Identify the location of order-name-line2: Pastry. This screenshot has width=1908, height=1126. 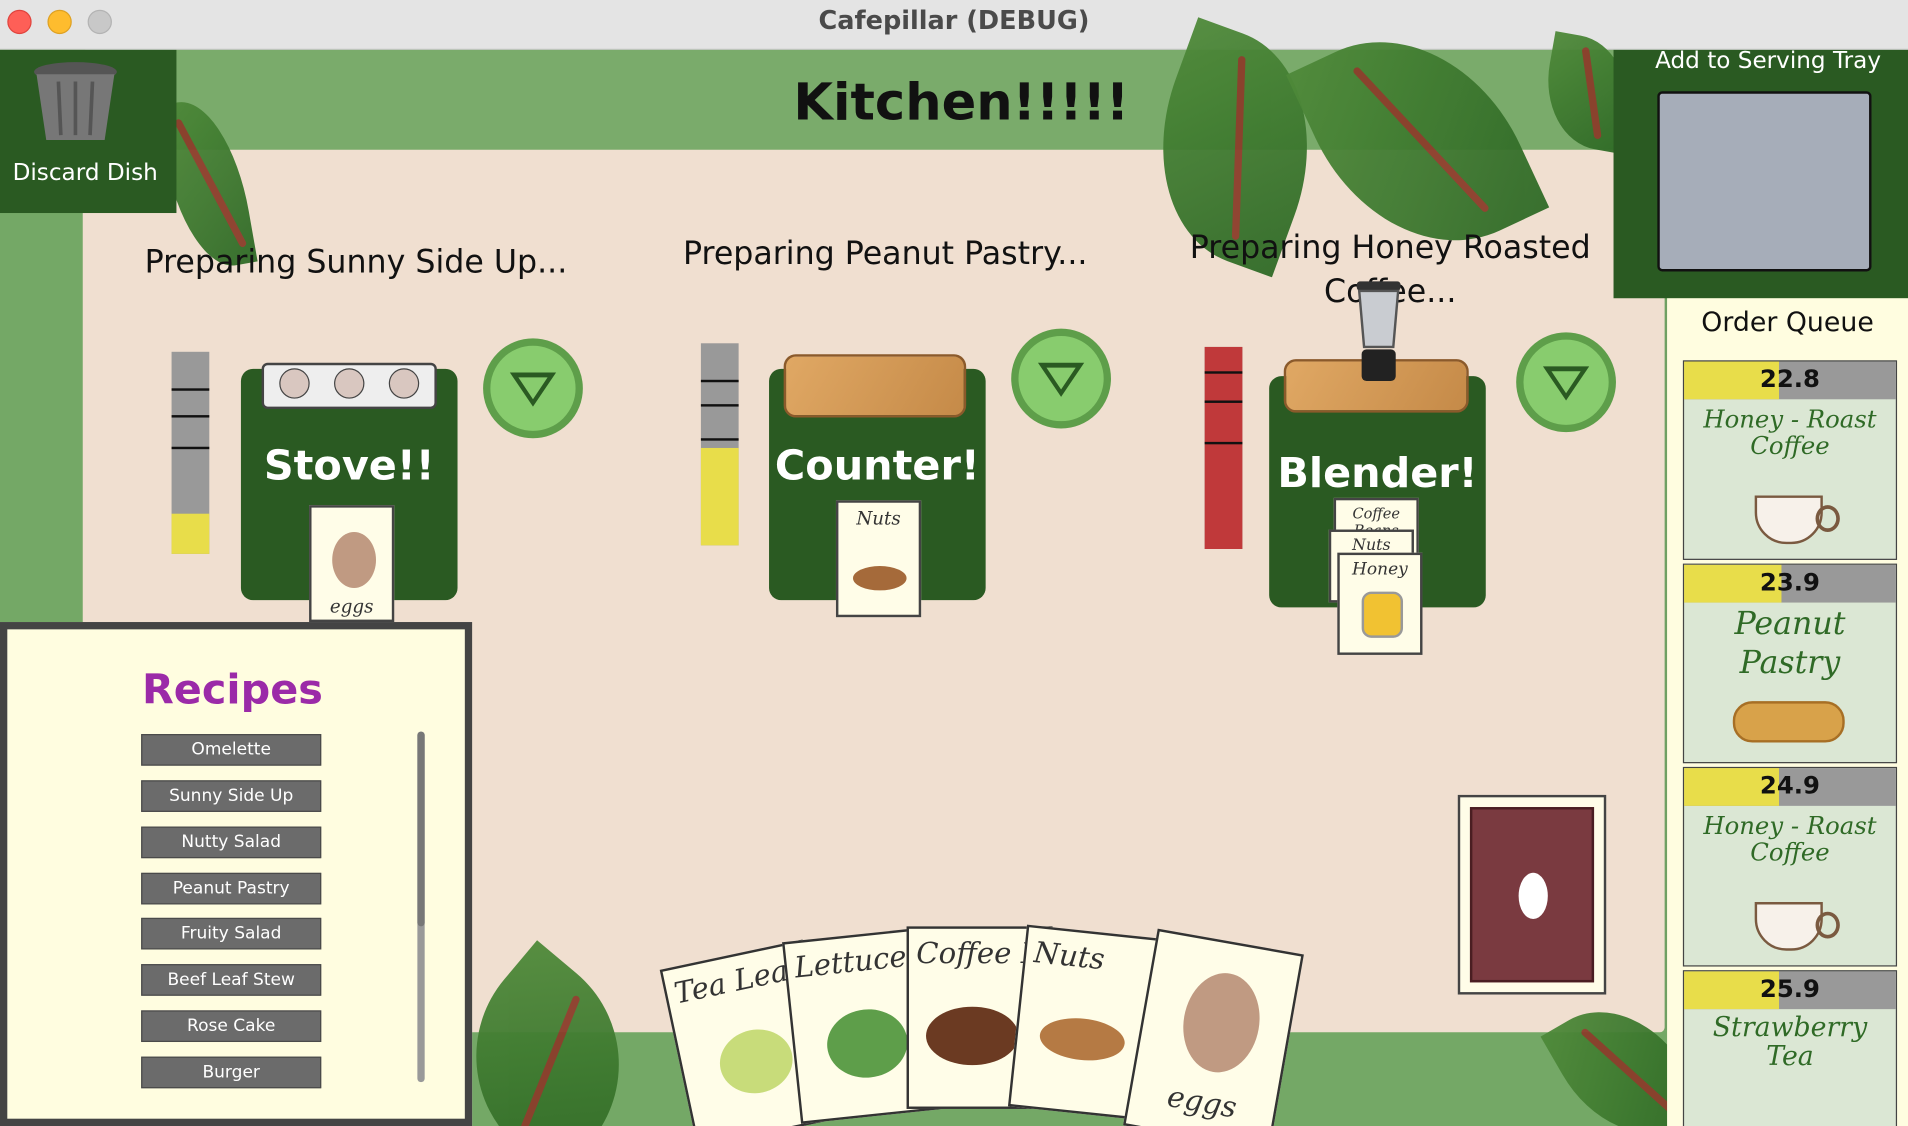
(1790, 663).